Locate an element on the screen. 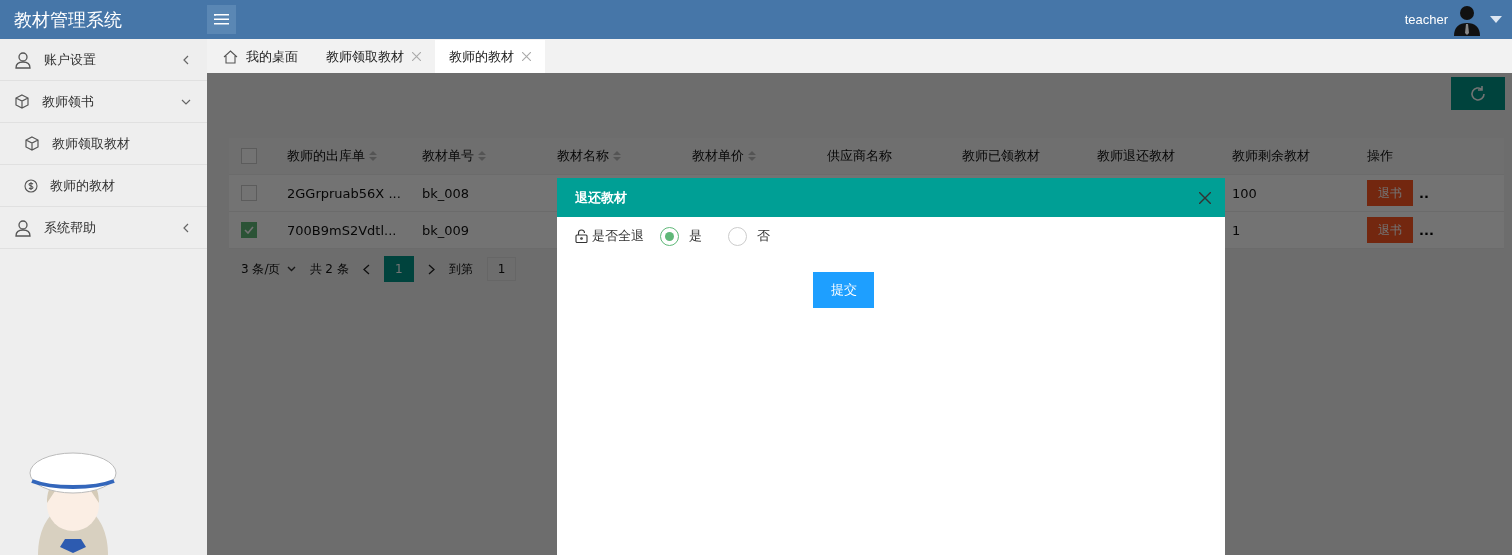 The height and width of the screenshot is (555, 1512). column-header: 教材单价 is located at coordinates (746, 156).